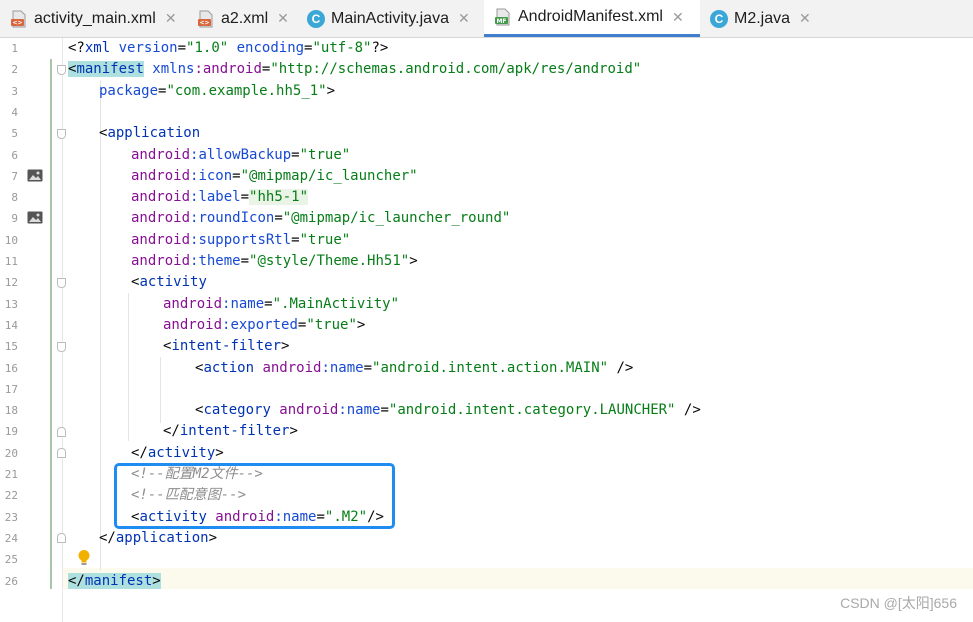 The height and width of the screenshot is (622, 973). I want to click on token: category, so click(237, 410).